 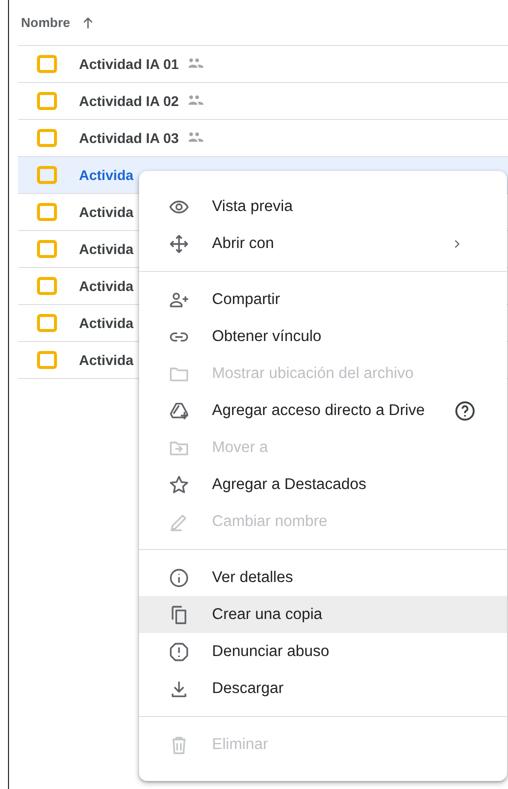 What do you see at coordinates (465, 411) in the screenshot?
I see `help-icon` at bounding box center [465, 411].